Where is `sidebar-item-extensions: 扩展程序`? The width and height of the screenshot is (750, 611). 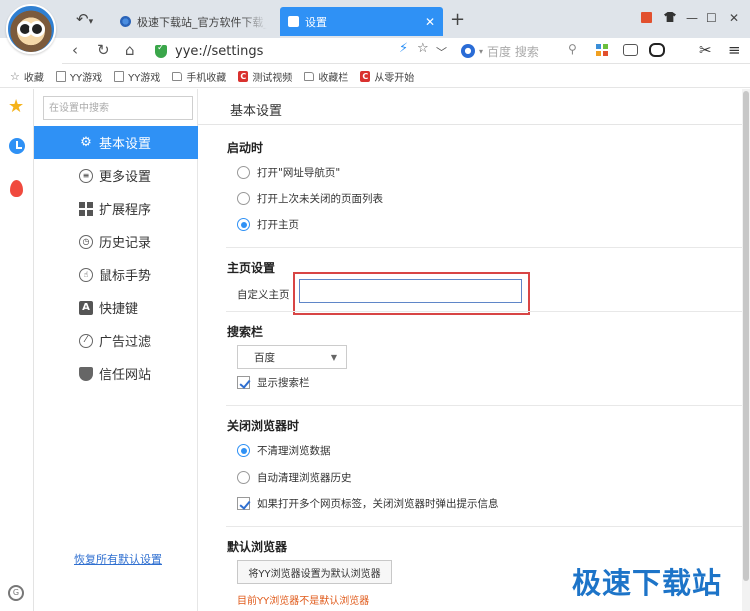 sidebar-item-extensions: 扩展程序 is located at coordinates (116, 208).